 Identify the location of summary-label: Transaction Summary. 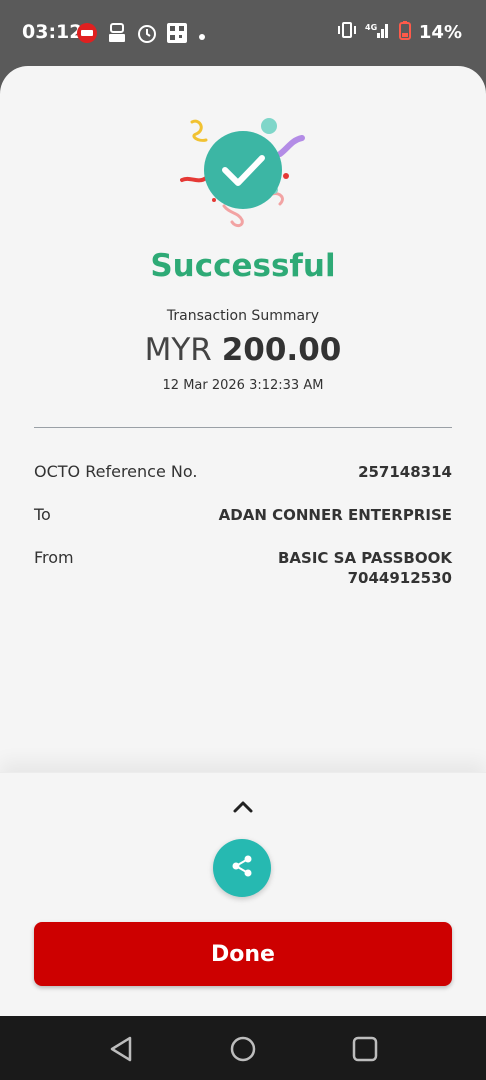
(243, 316).